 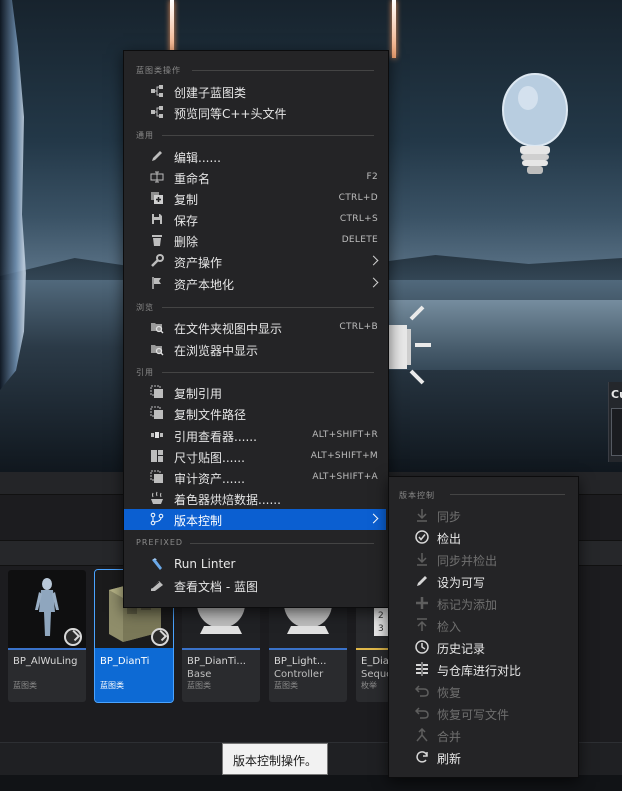 I want to click on submenu-item-label: 与仓库进行对比, so click(x=479, y=671).